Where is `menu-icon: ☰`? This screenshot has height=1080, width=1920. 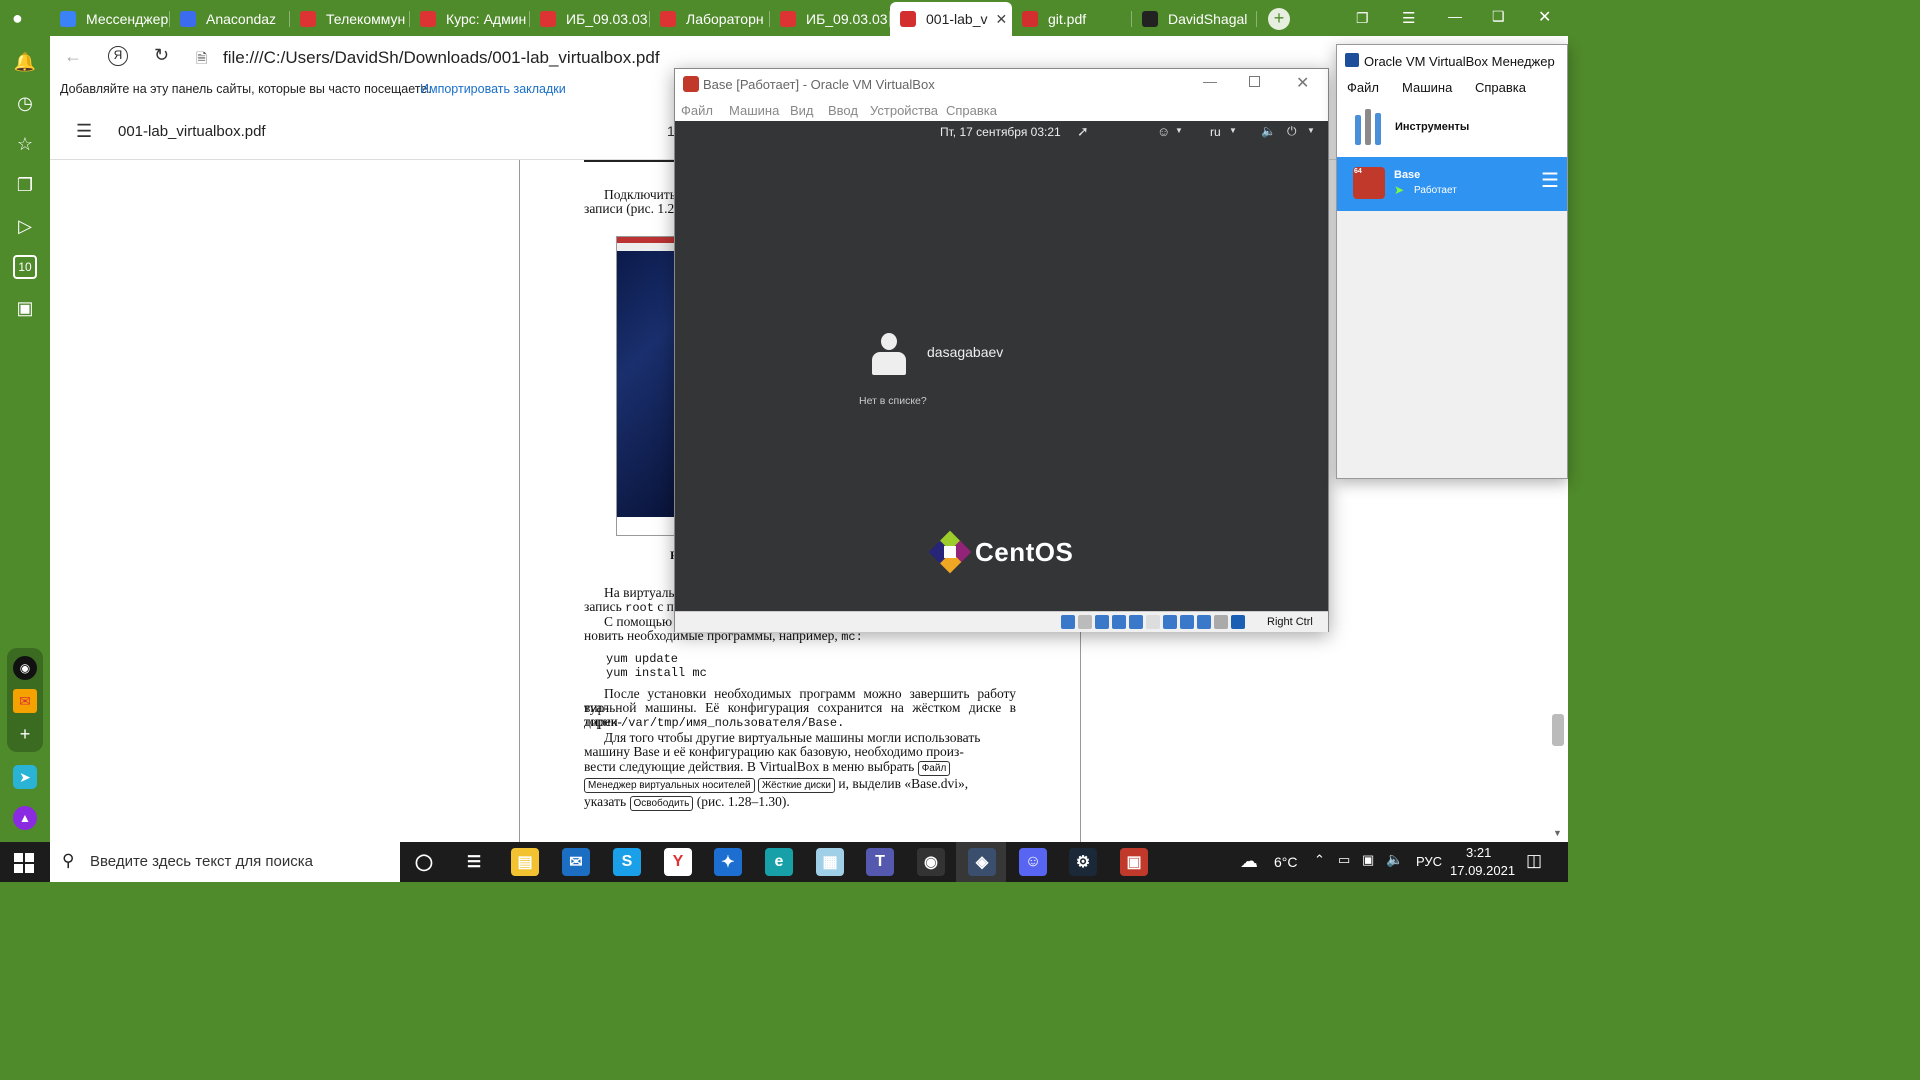
menu-icon: ☰ is located at coordinates (1408, 18).